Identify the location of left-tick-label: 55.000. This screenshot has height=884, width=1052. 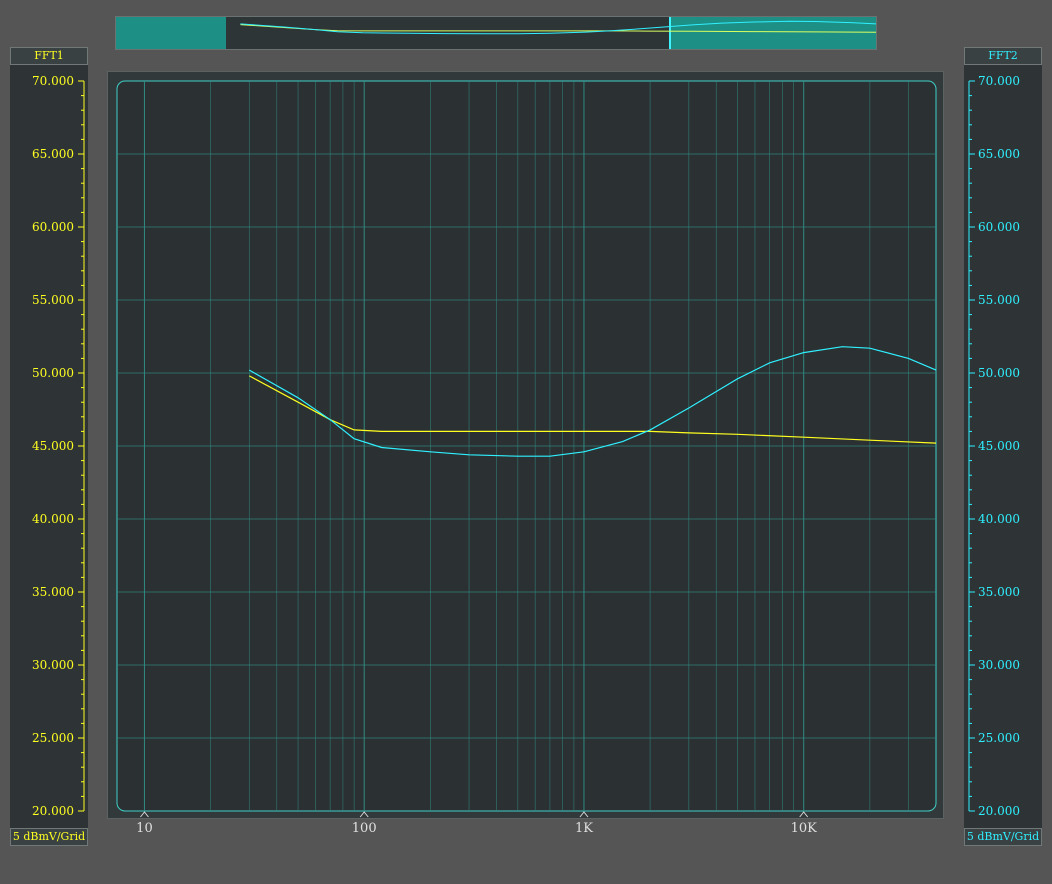
(53, 300).